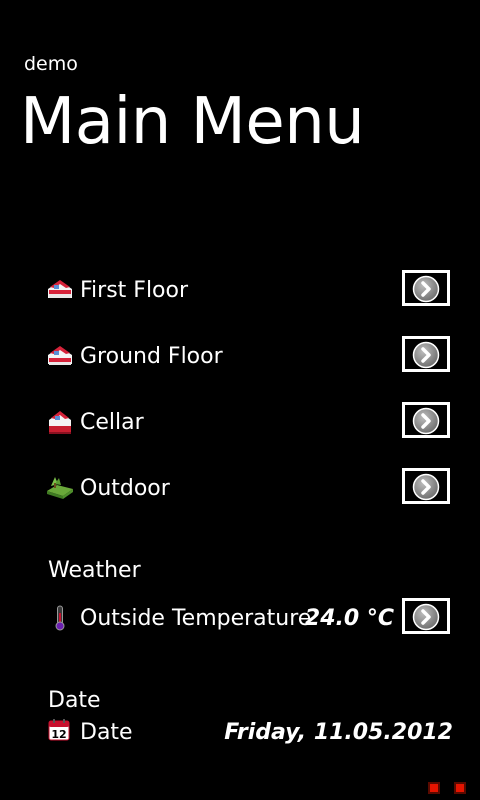 This screenshot has width=480, height=800. I want to click on menu-item-label: Cellar, so click(112, 422).